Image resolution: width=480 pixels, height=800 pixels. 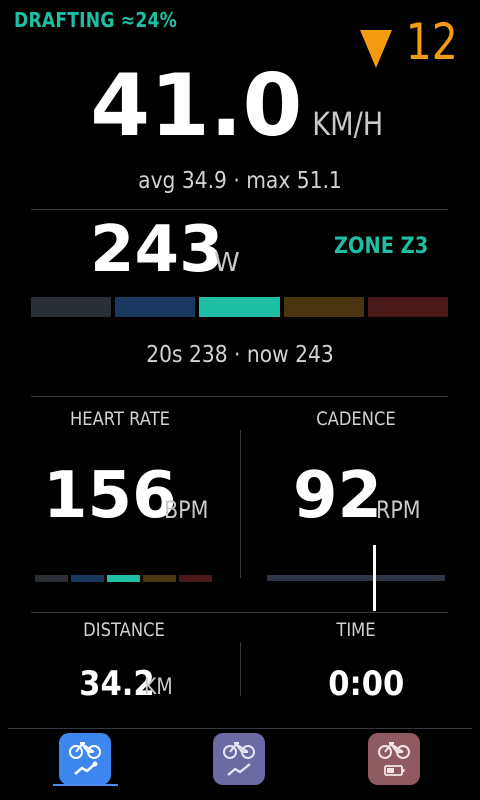 I want to click on speed-unit: KM/H, so click(x=348, y=124).